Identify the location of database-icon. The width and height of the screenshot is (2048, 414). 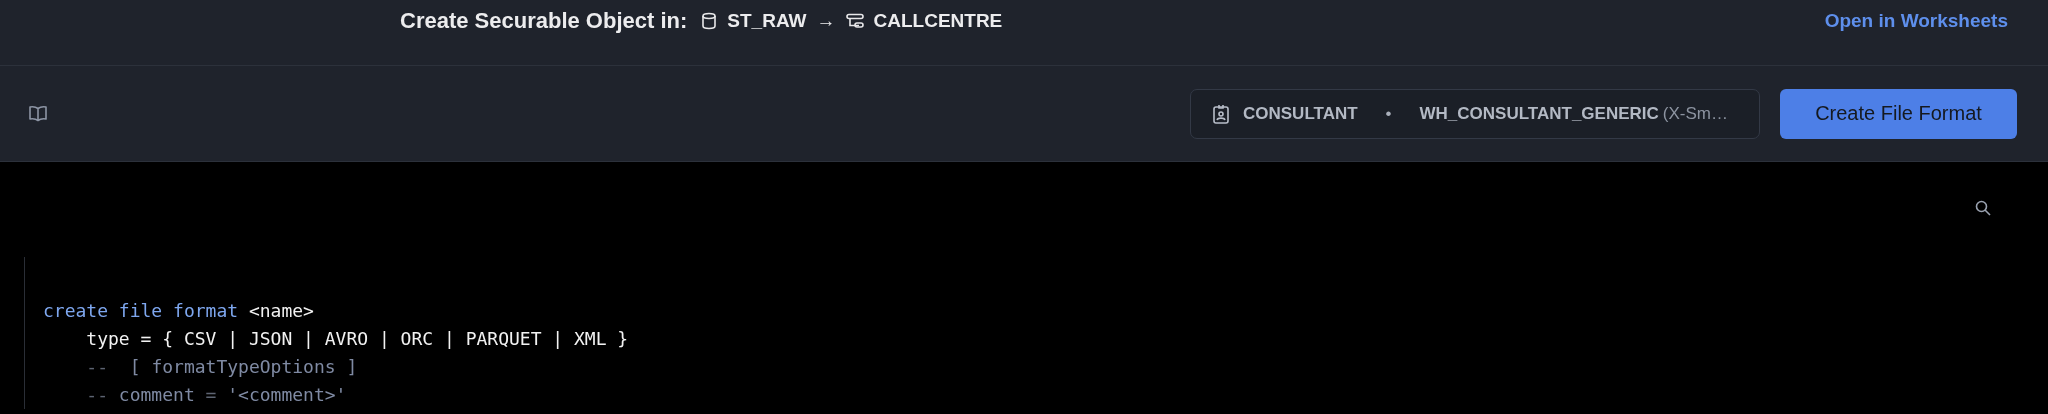
(709, 21).